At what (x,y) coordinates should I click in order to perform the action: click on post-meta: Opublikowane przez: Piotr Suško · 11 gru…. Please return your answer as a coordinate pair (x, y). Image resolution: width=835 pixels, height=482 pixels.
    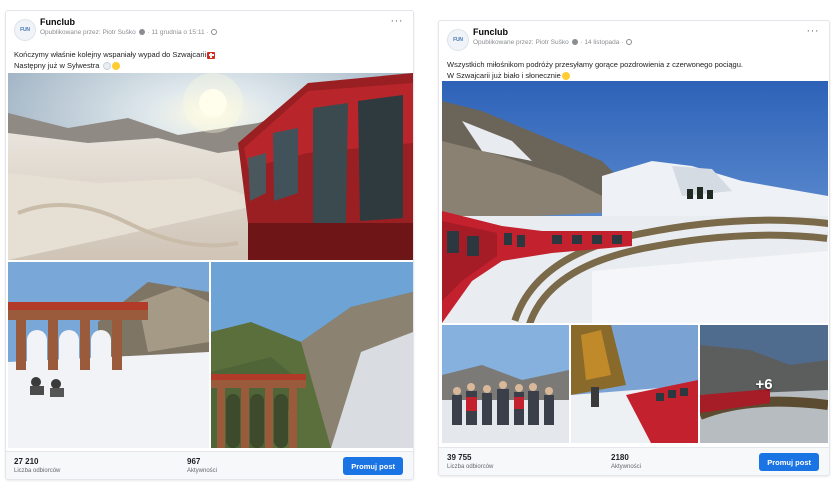
    Looking at the image, I should click on (222, 33).